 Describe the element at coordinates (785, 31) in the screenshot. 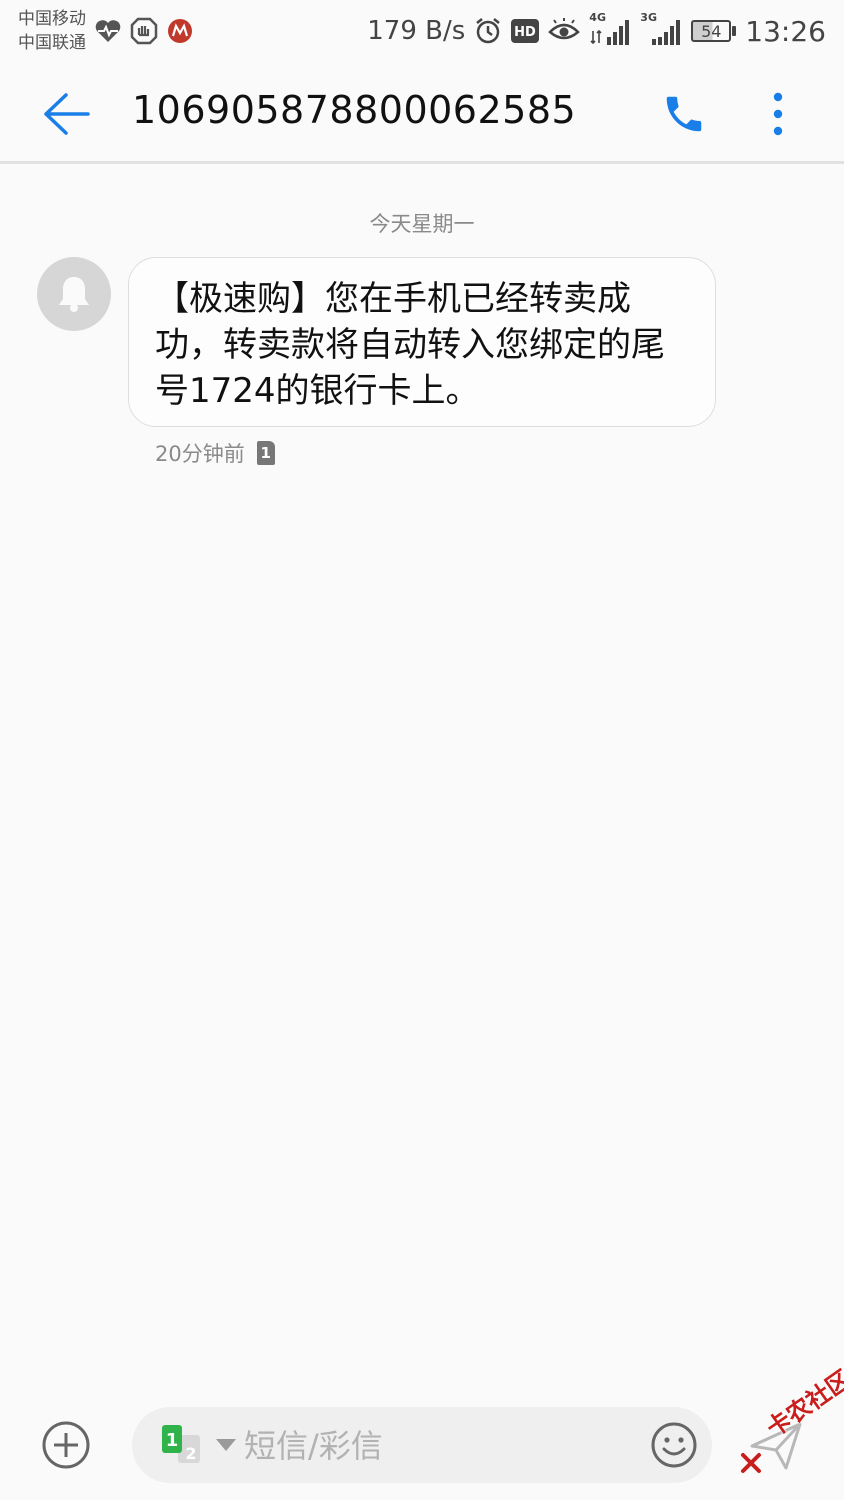

I see `clock: 13:26` at that location.